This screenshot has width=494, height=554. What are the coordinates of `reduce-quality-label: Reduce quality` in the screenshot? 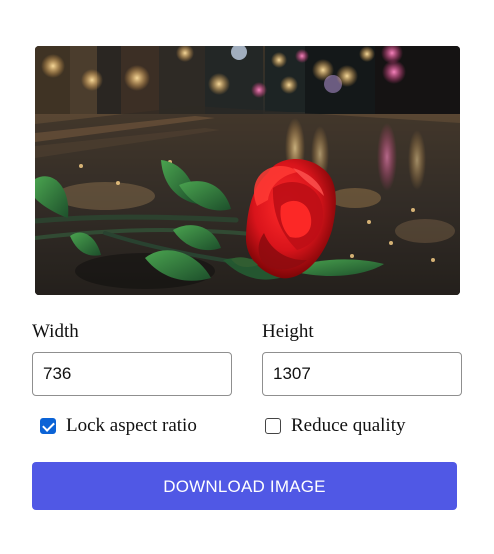 It's located at (348, 425).